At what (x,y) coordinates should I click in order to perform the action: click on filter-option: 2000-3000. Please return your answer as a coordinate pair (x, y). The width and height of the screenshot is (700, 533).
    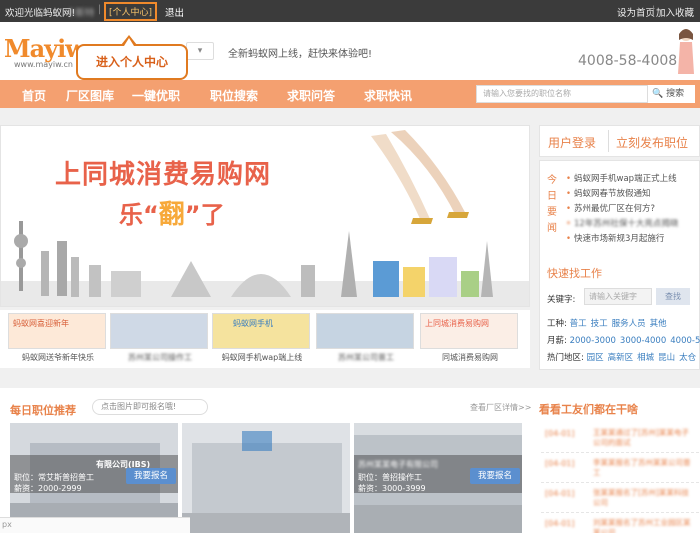
    Looking at the image, I should click on (593, 341).